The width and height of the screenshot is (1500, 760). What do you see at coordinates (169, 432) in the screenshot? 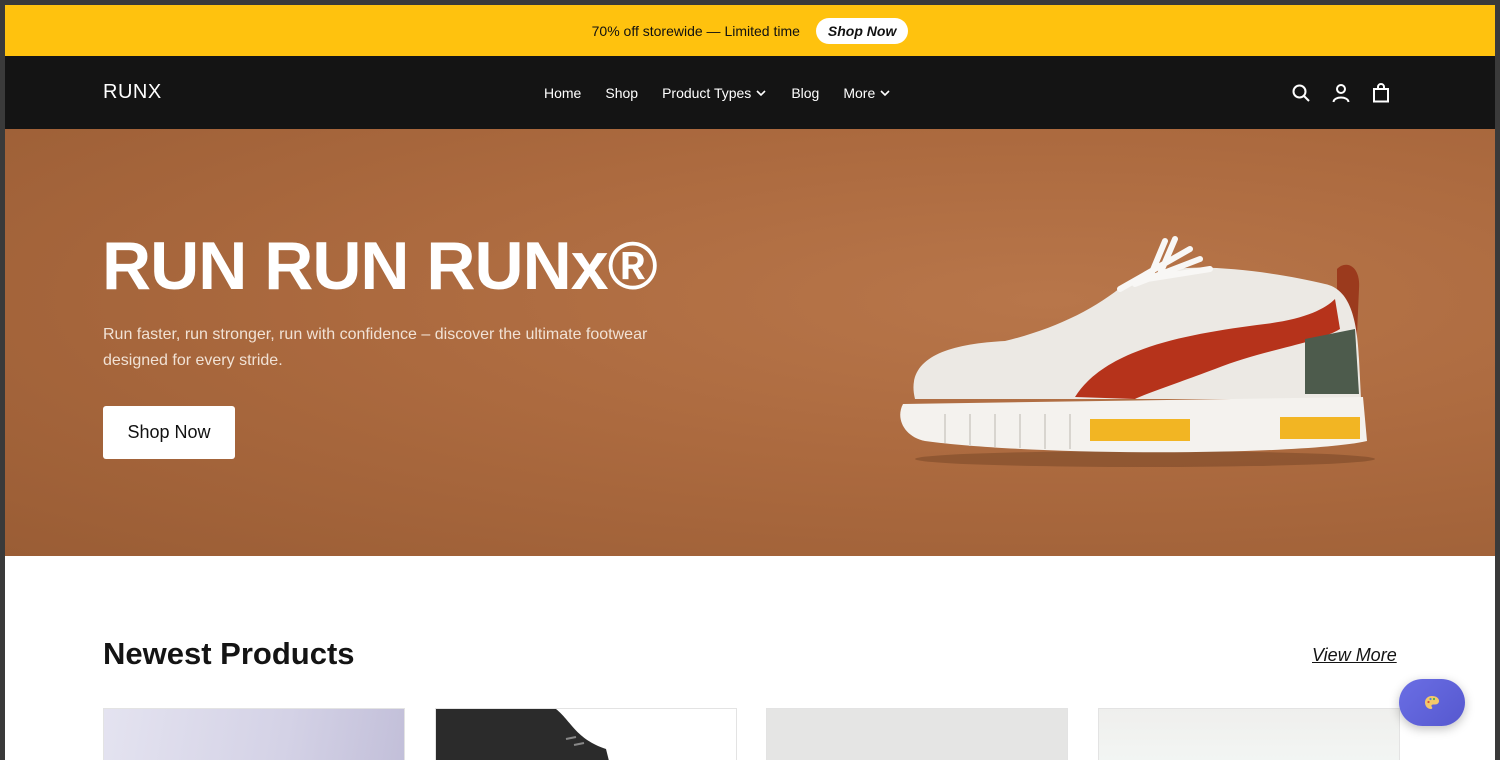
I see `hero-shop-now-button: Shop Now` at bounding box center [169, 432].